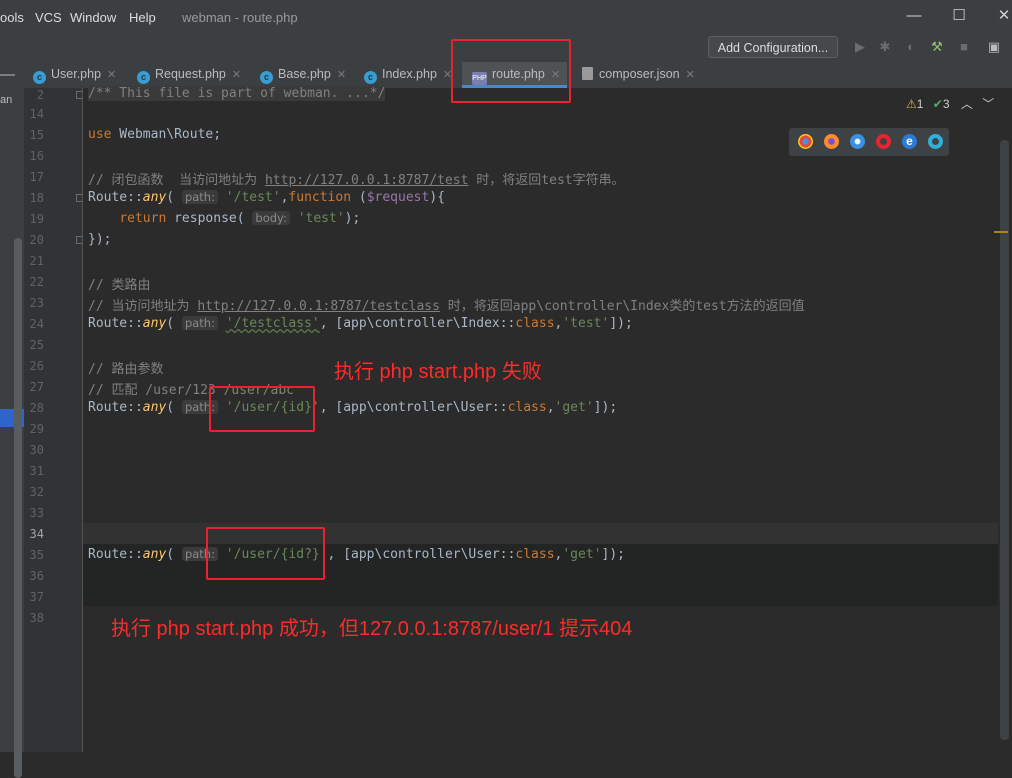  What do you see at coordinates (36, 219) in the screenshot?
I see `line-number: 19` at bounding box center [36, 219].